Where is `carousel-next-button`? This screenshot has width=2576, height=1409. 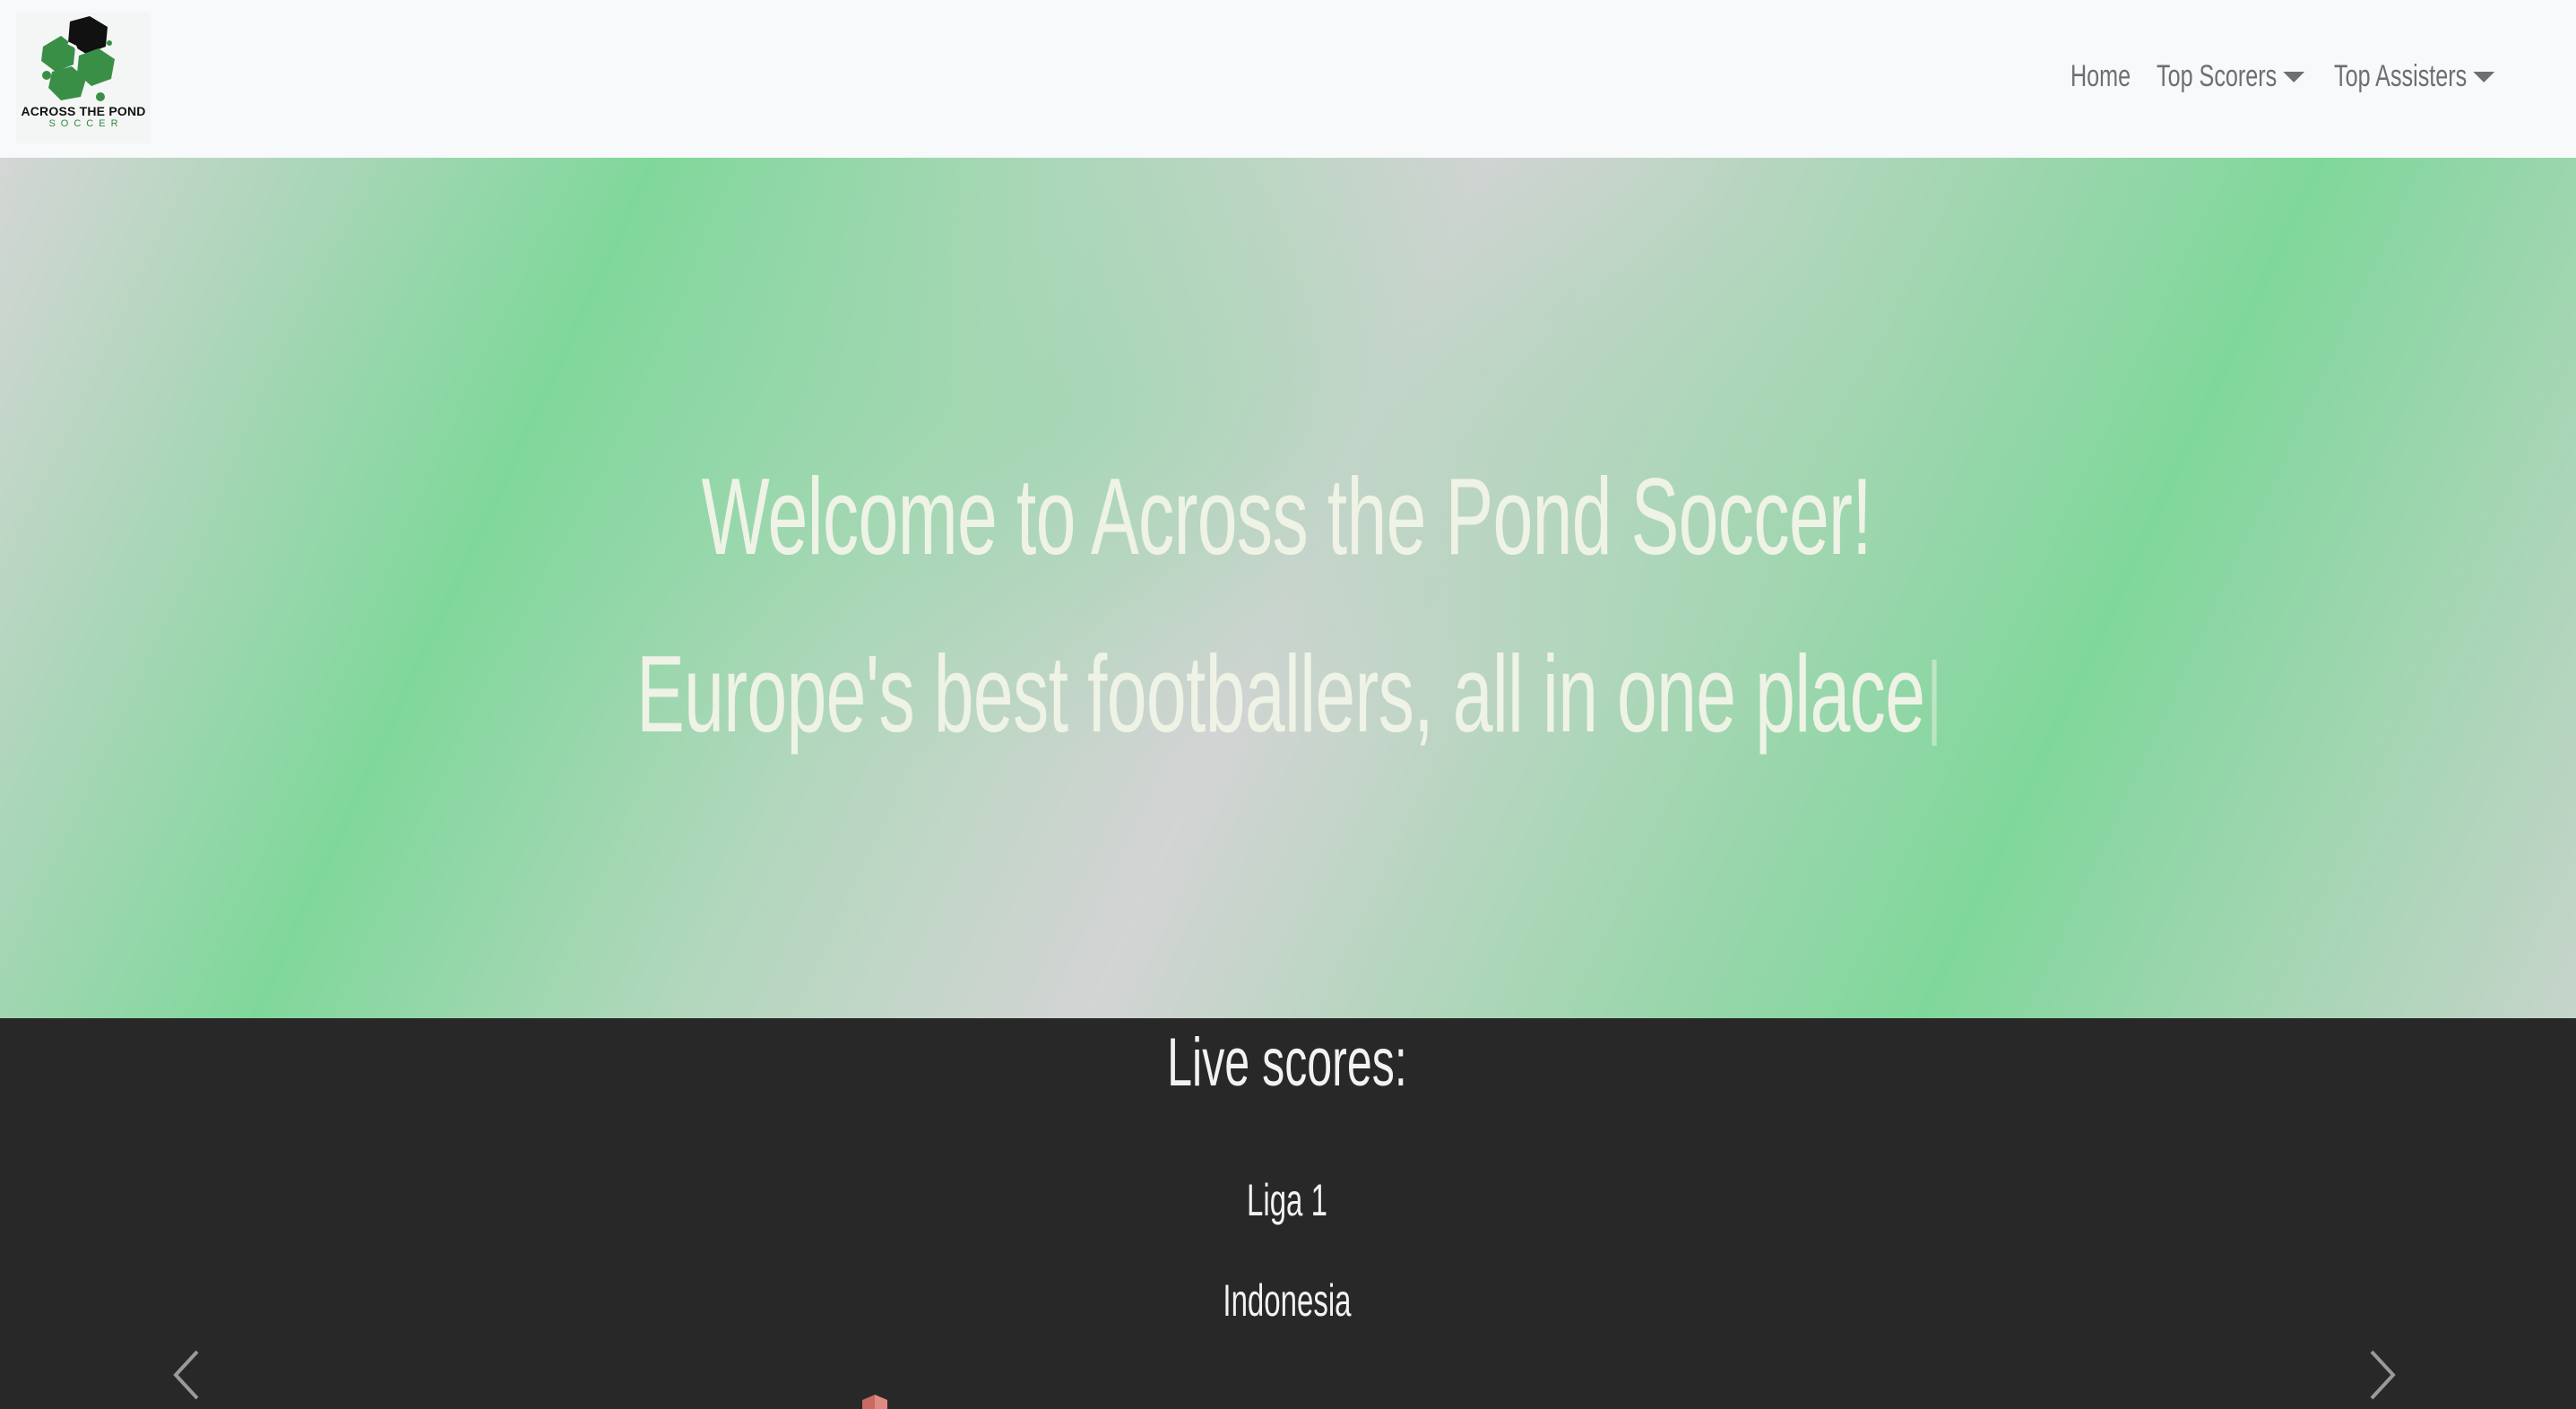
carousel-next-button is located at coordinates (2382, 1375).